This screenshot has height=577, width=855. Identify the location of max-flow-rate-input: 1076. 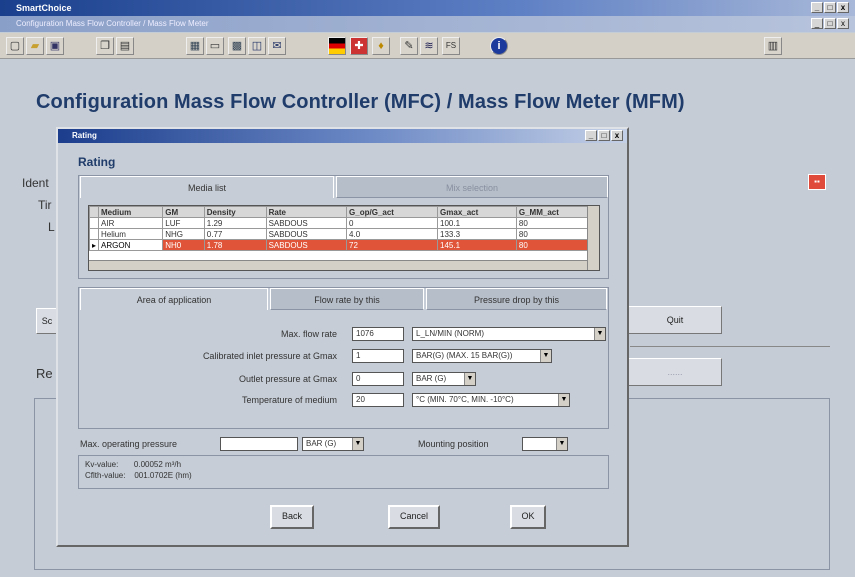
(378, 334).